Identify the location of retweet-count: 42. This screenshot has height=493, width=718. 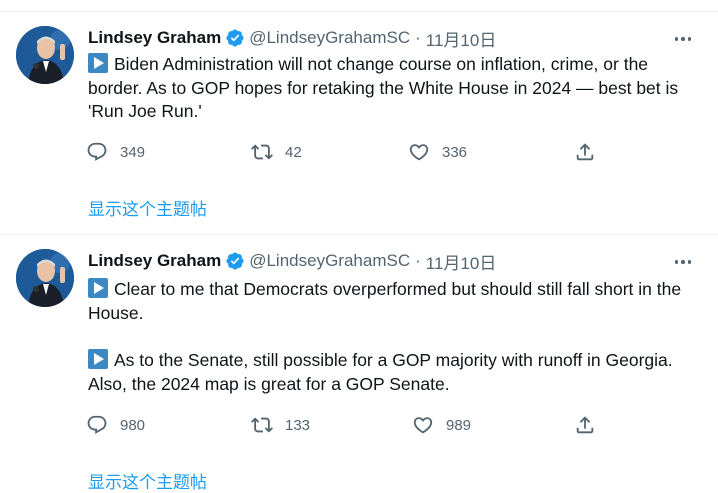
(293, 152).